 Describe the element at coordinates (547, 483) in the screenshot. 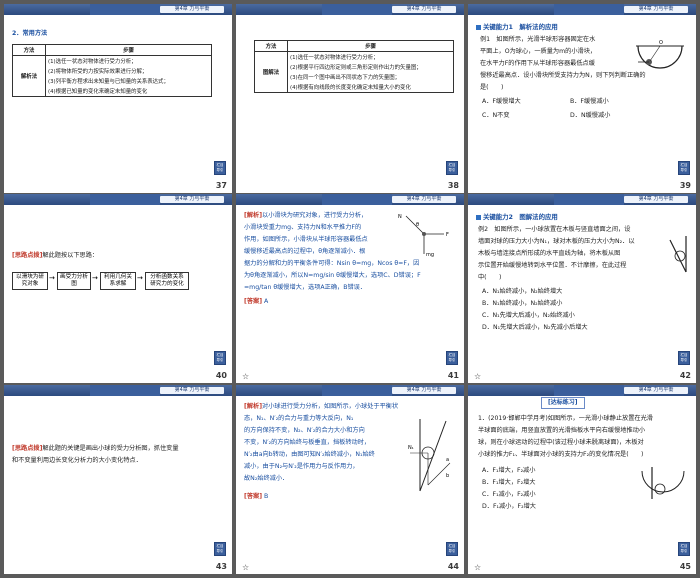

I see `option-b: B．F₁增大，F₂增大` at that location.